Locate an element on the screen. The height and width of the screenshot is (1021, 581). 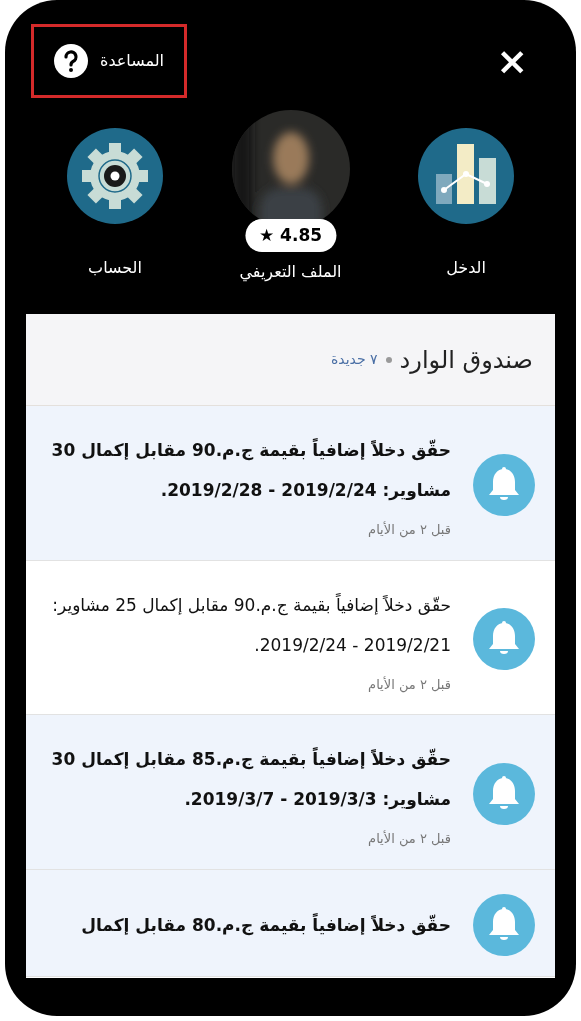
rating-badge: ★ 4.85 is located at coordinates (290, 235).